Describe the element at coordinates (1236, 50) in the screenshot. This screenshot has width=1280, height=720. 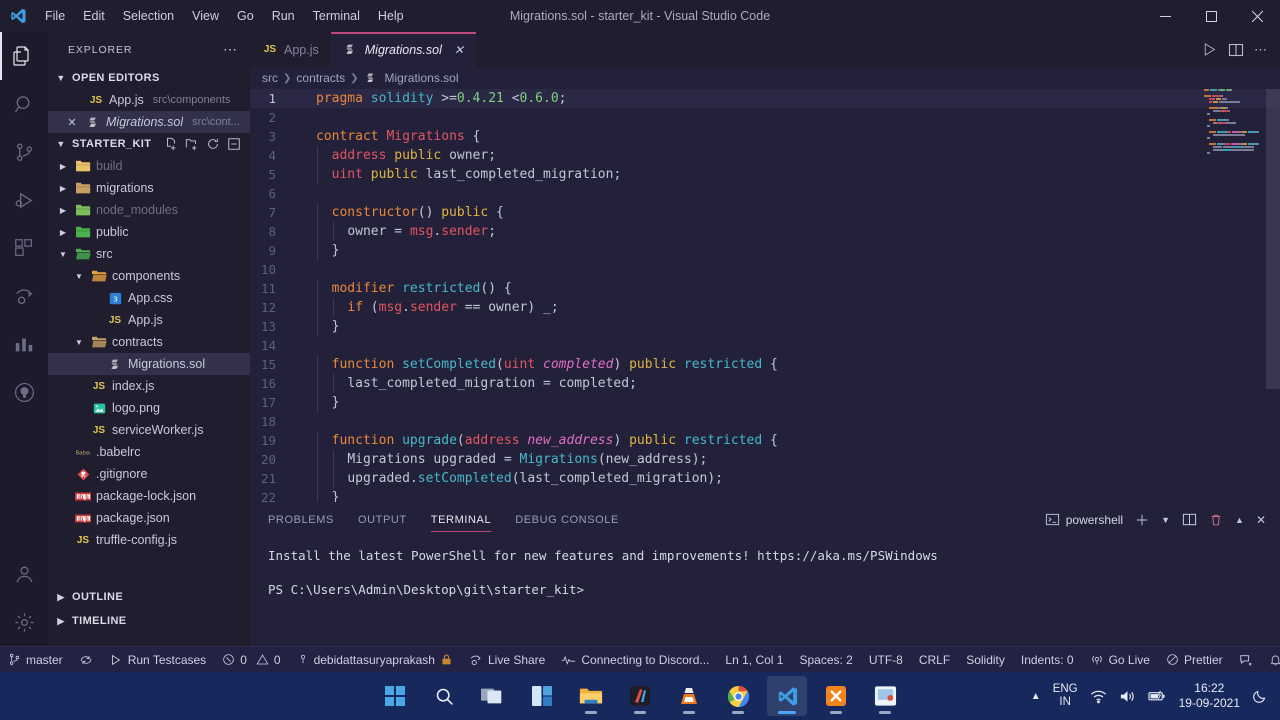
I see `split-editor-icon` at that location.